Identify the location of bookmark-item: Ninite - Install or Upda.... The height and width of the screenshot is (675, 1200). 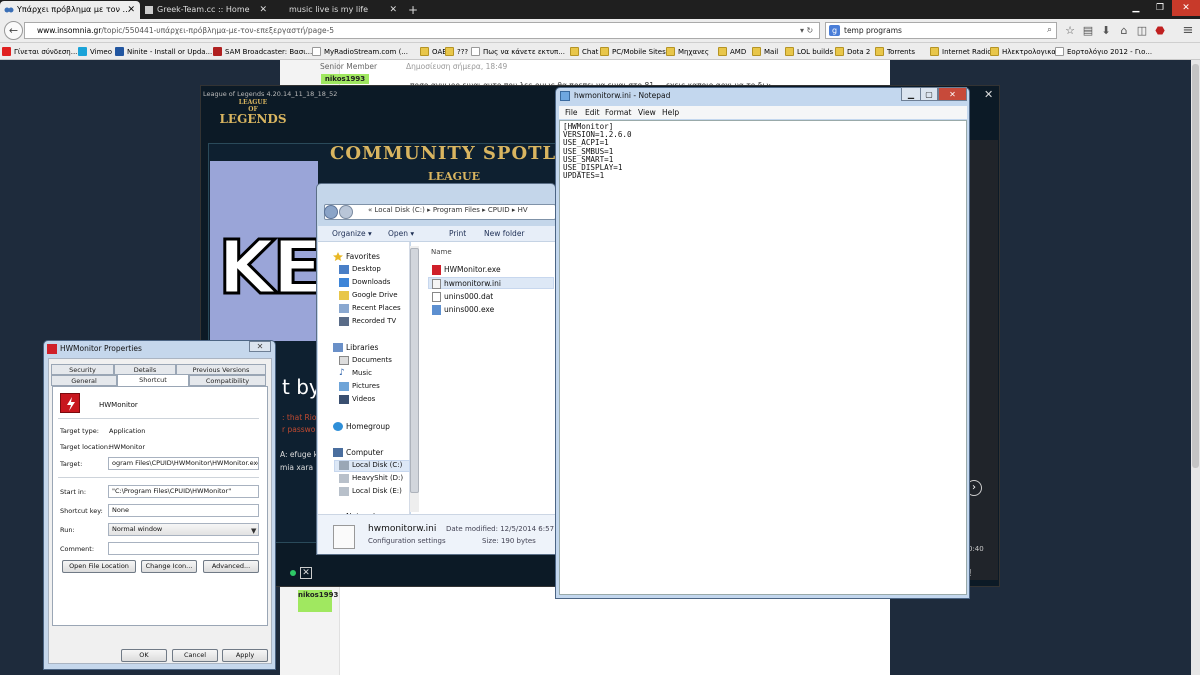
(163, 52).